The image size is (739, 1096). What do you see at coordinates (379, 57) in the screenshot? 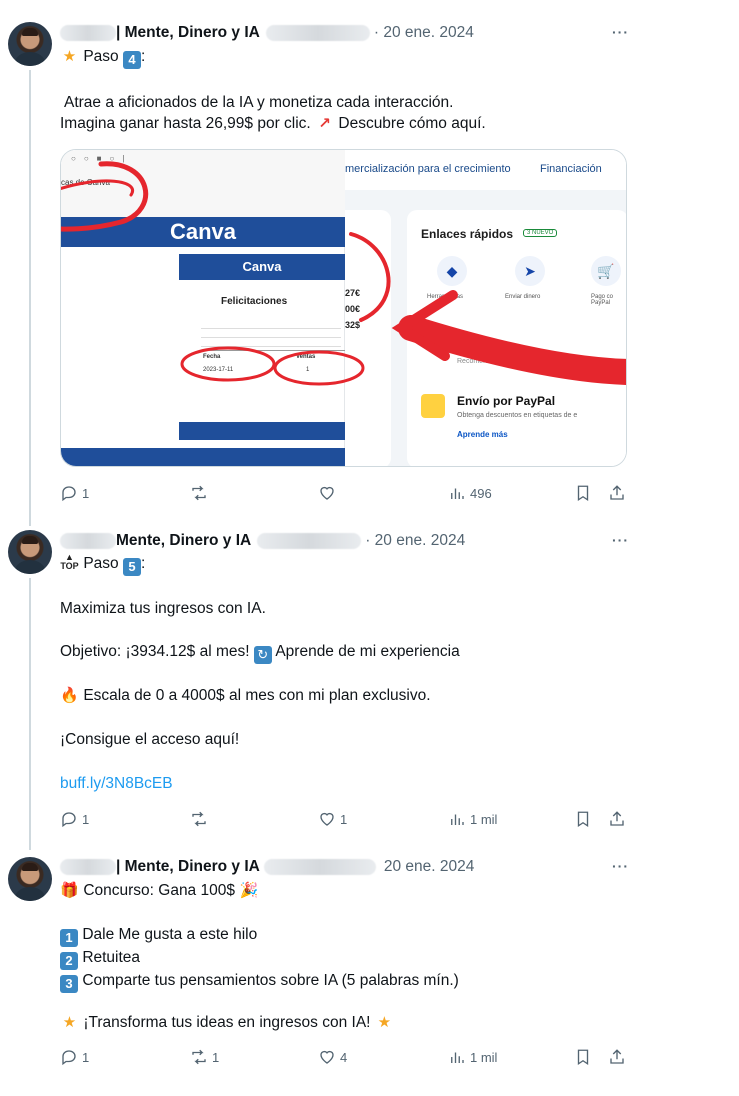
I see `step-line: ★ Paso 4:` at bounding box center [379, 57].